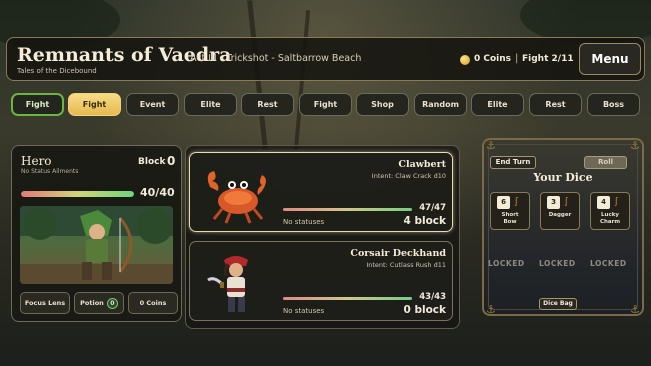 The image size is (651, 366). I want to click on die-face: 6, so click(503, 202).